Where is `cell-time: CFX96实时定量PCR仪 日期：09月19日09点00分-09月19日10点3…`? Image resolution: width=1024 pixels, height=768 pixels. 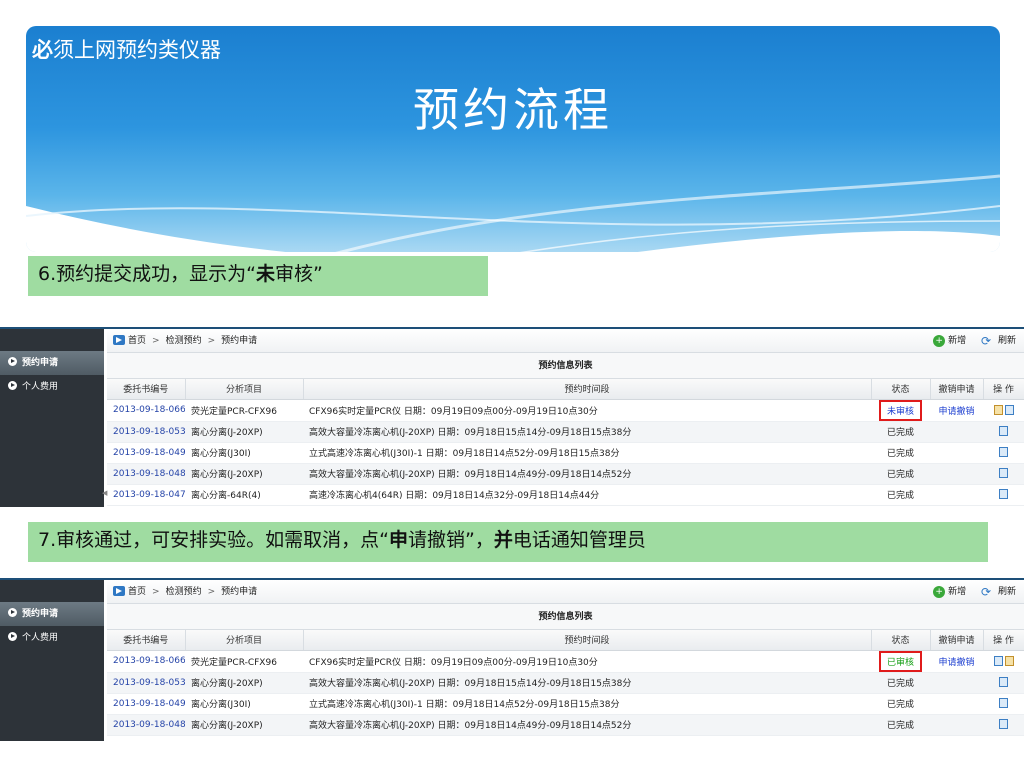 cell-time: CFX96实时定量PCR仪 日期：09月19日09点00分-09月19日10点3… is located at coordinates (587, 661).